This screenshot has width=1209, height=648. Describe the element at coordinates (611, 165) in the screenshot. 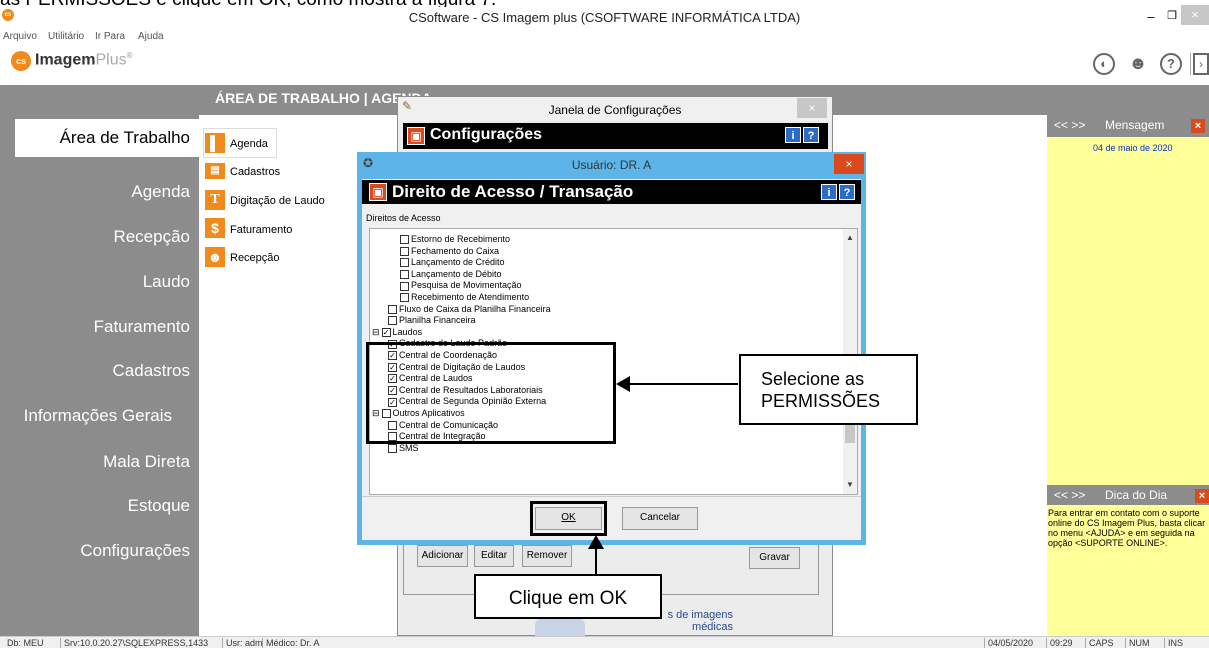

I see `user-window-title: Usuário: DR. A` at that location.